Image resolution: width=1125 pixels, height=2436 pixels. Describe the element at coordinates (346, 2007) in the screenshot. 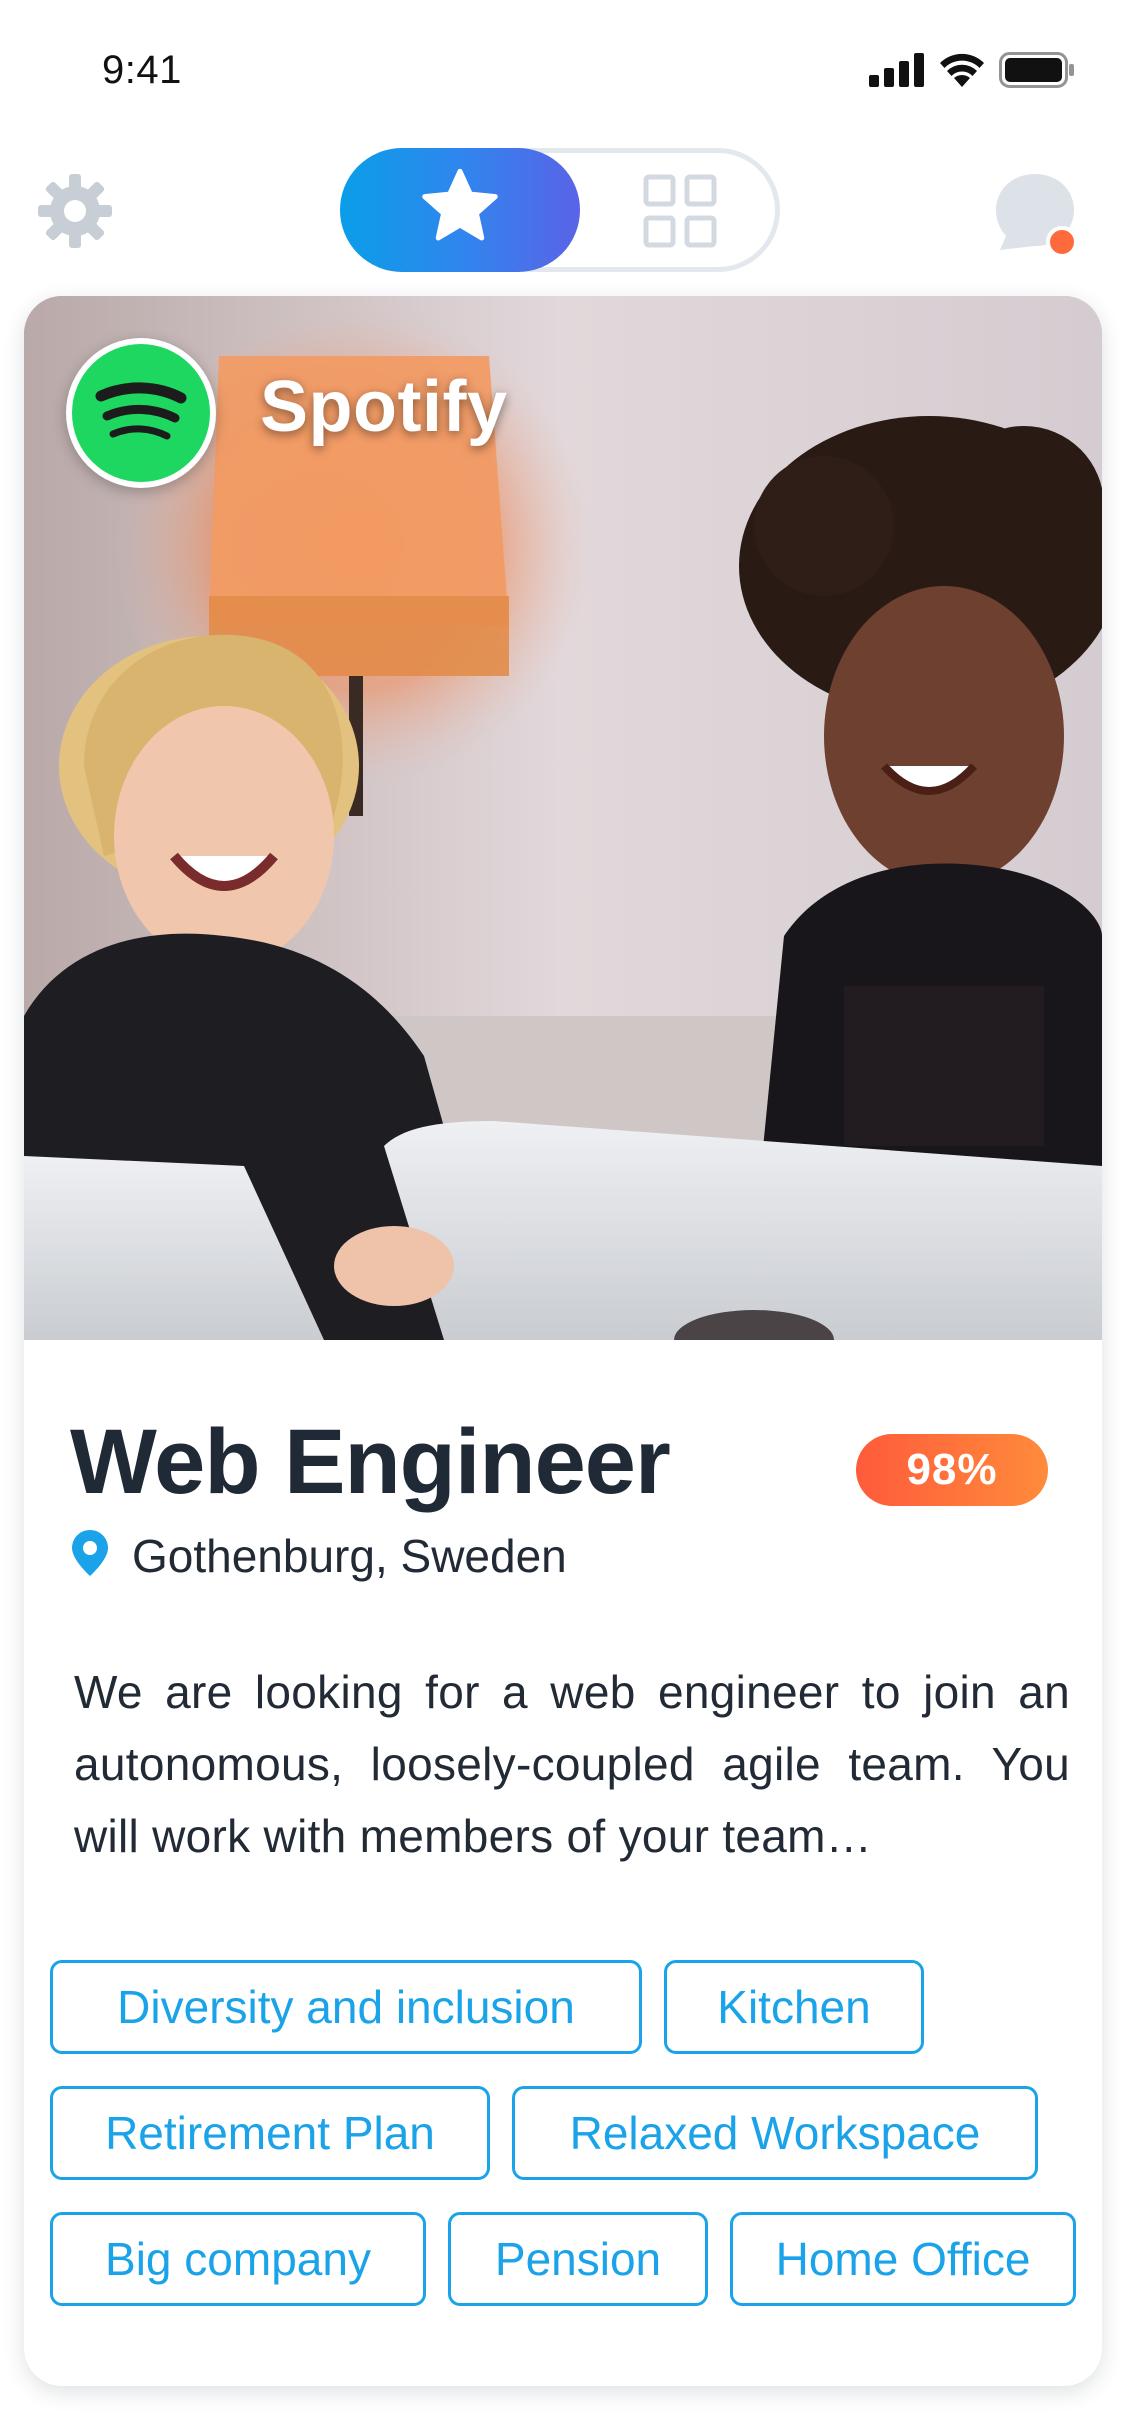

I see `tag-diversity-and-inclusion: Diversity and inclusion` at that location.